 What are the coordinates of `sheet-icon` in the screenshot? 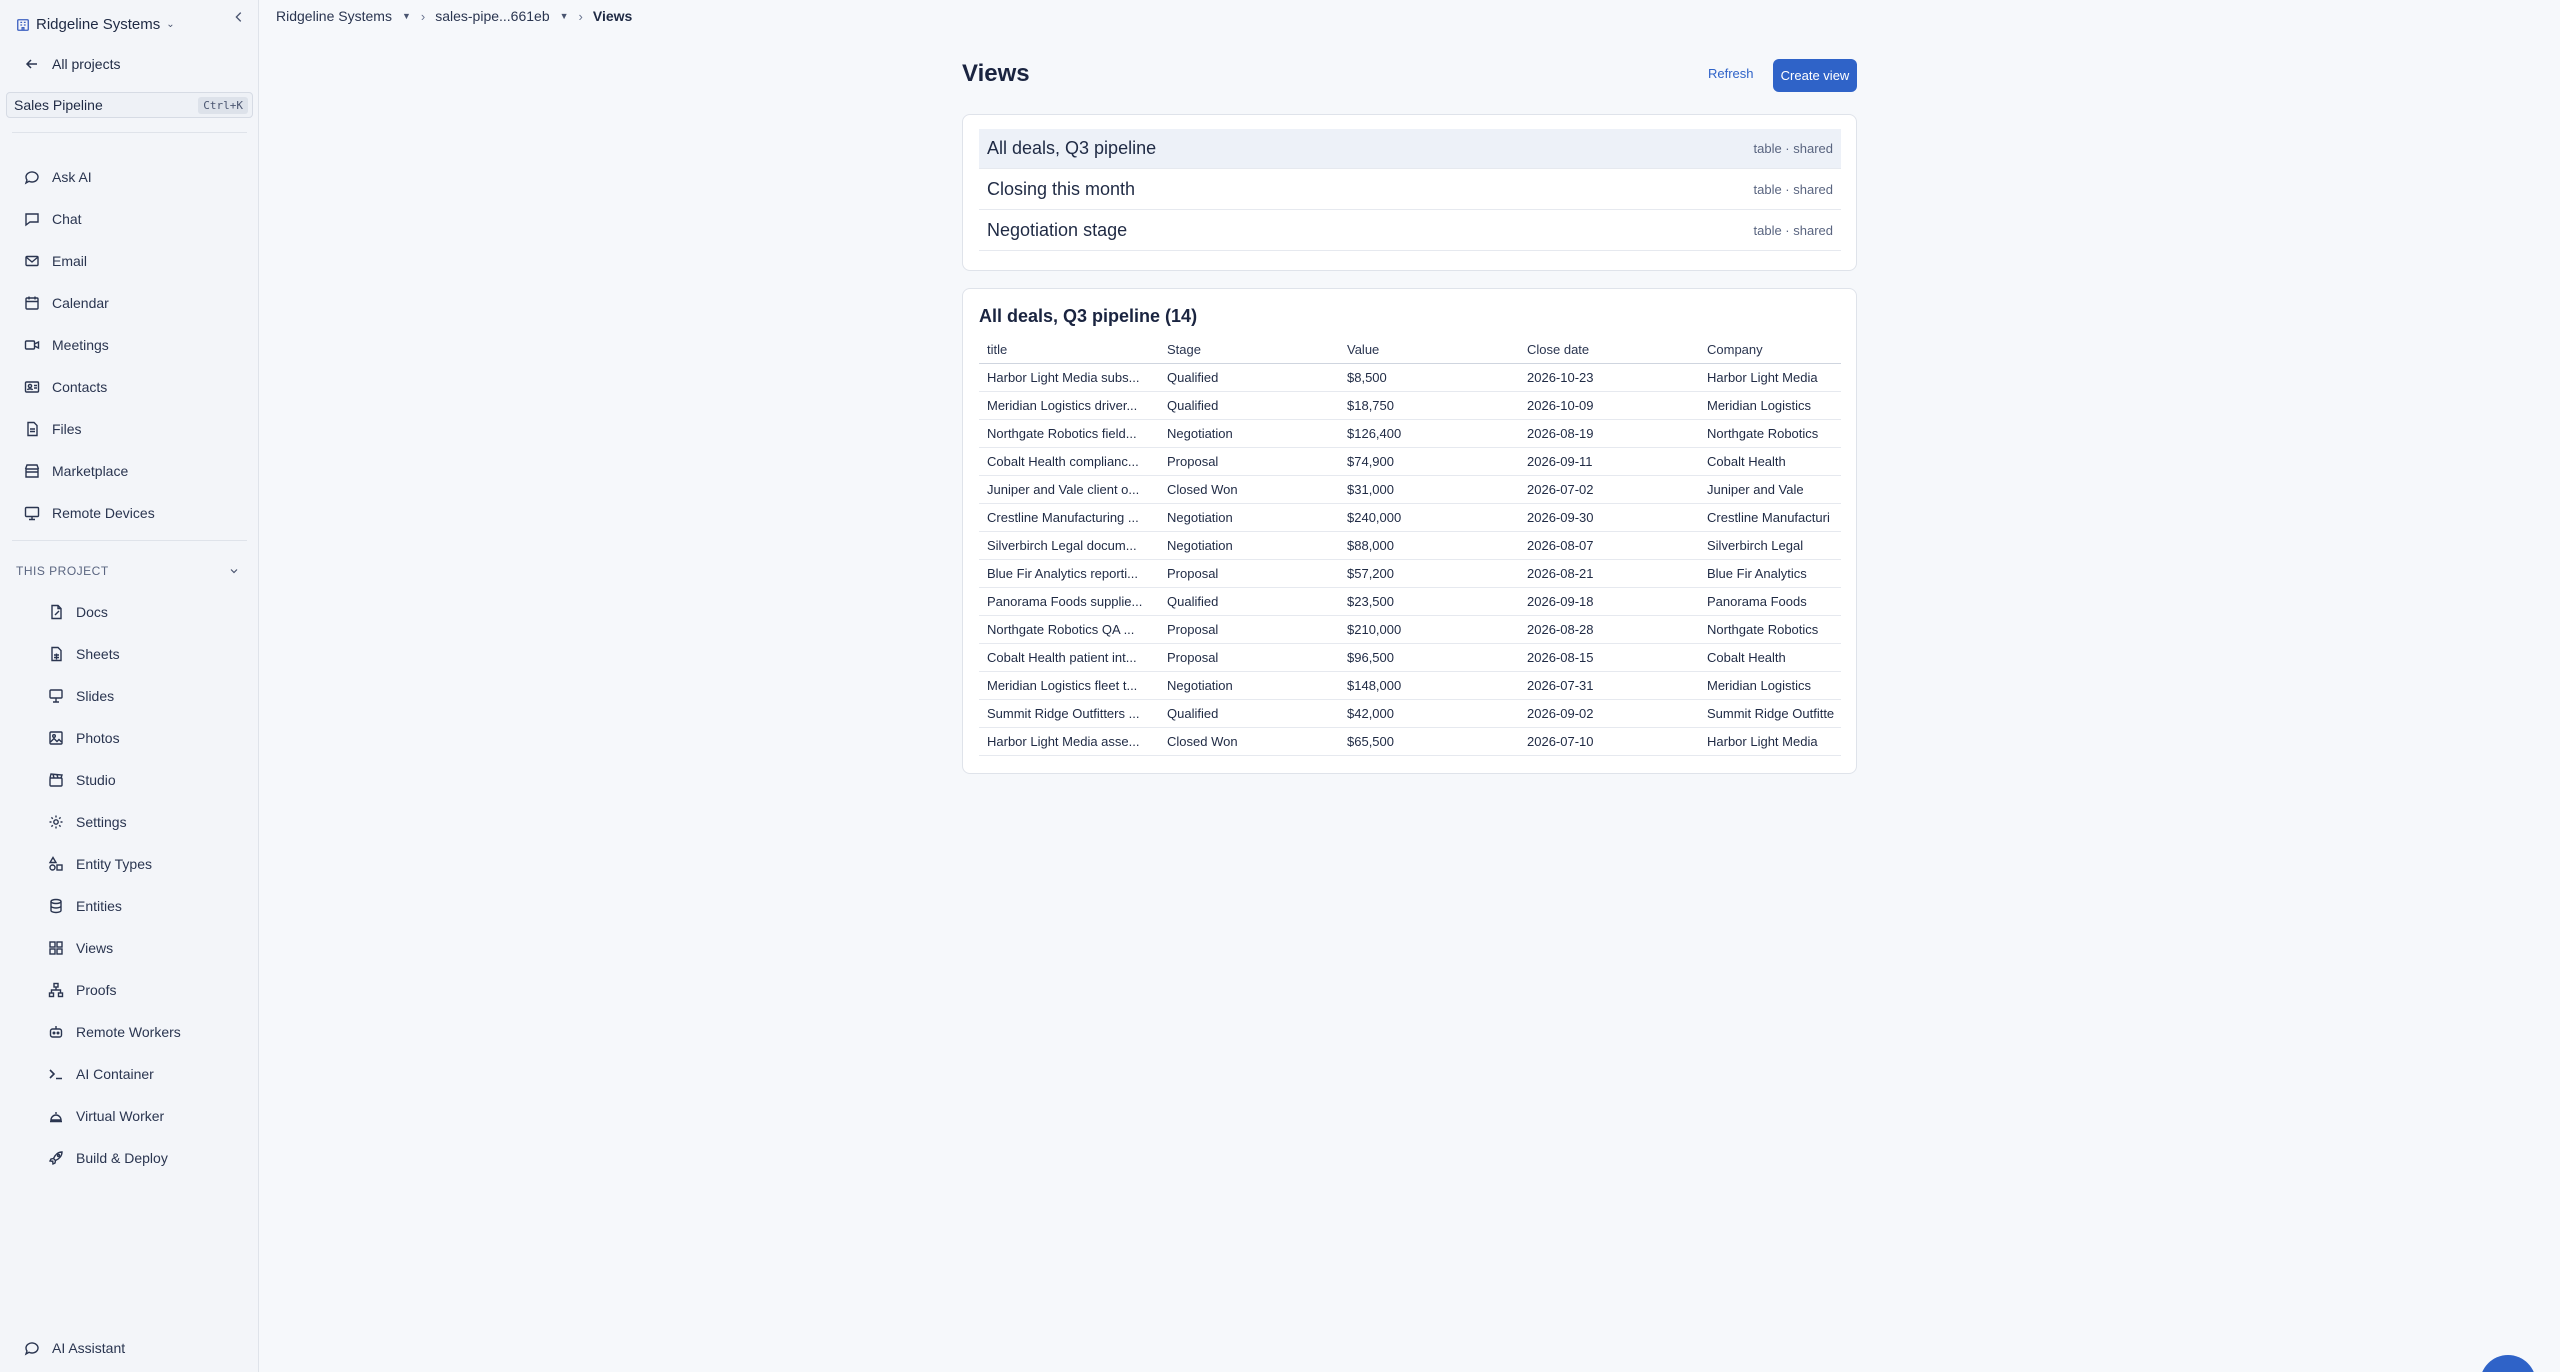 It's located at (56, 654).